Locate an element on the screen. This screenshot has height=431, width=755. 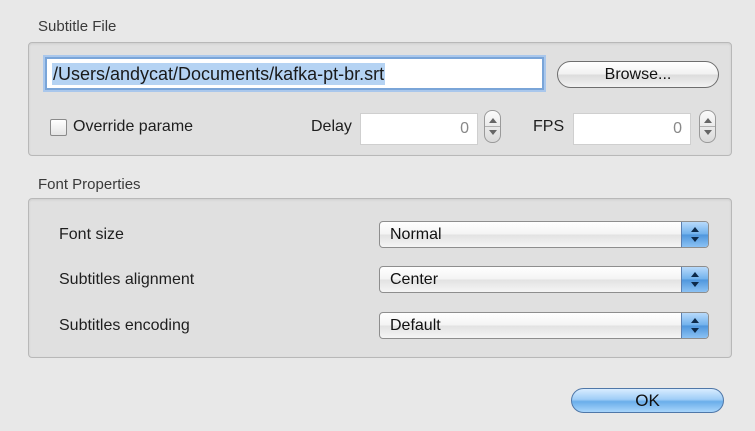
delay-stepper is located at coordinates (492, 126).